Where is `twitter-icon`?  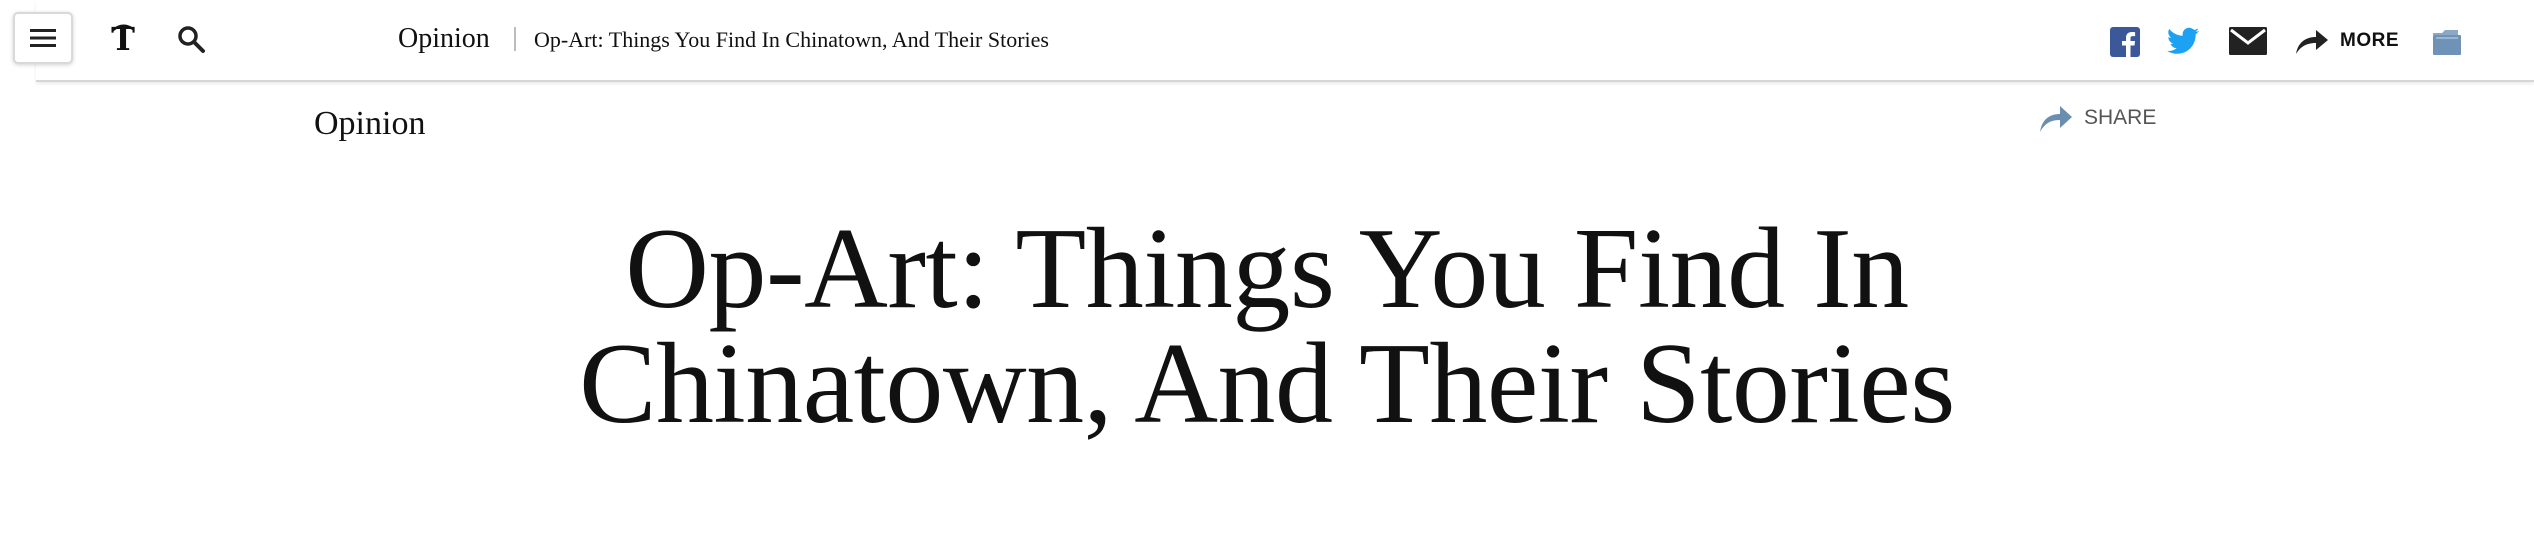 twitter-icon is located at coordinates (2183, 41).